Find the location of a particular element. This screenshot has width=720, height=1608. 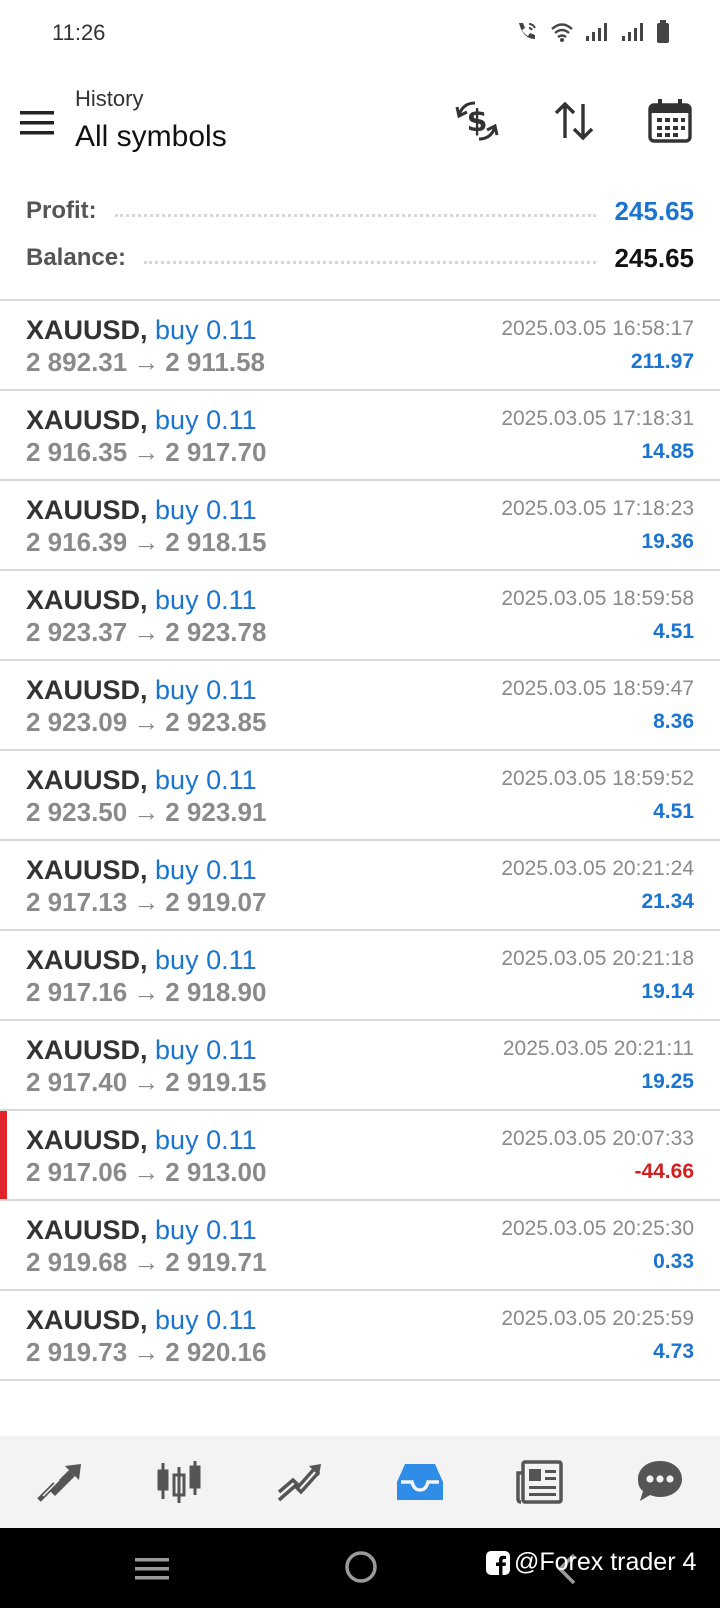

open-price: 2 917.13 is located at coordinates (77, 902).